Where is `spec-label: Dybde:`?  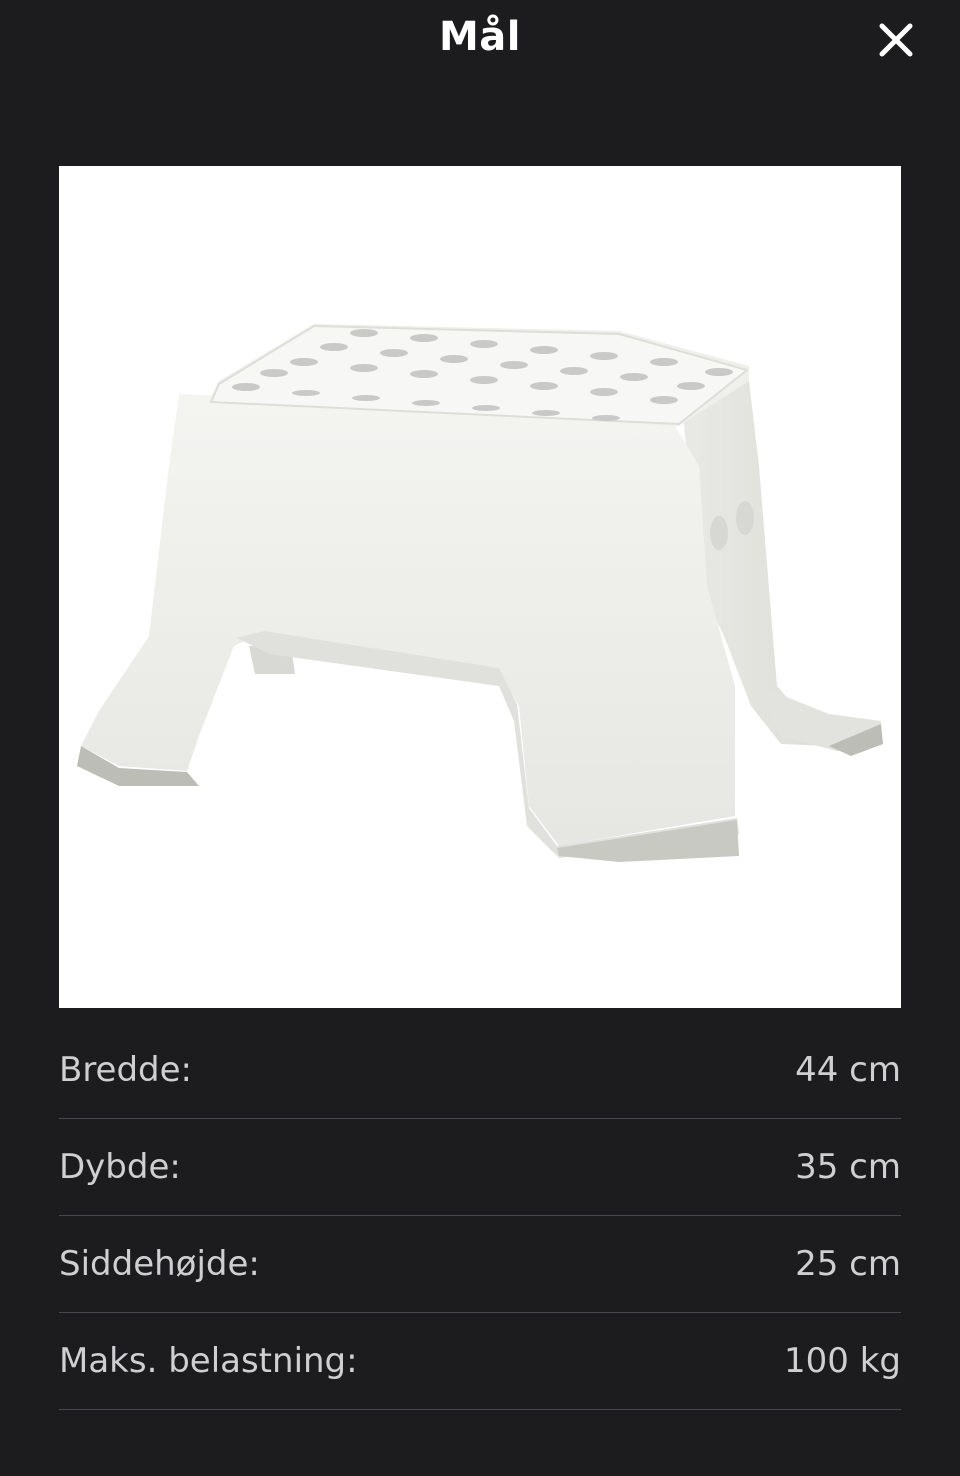 spec-label: Dybde: is located at coordinates (120, 1167).